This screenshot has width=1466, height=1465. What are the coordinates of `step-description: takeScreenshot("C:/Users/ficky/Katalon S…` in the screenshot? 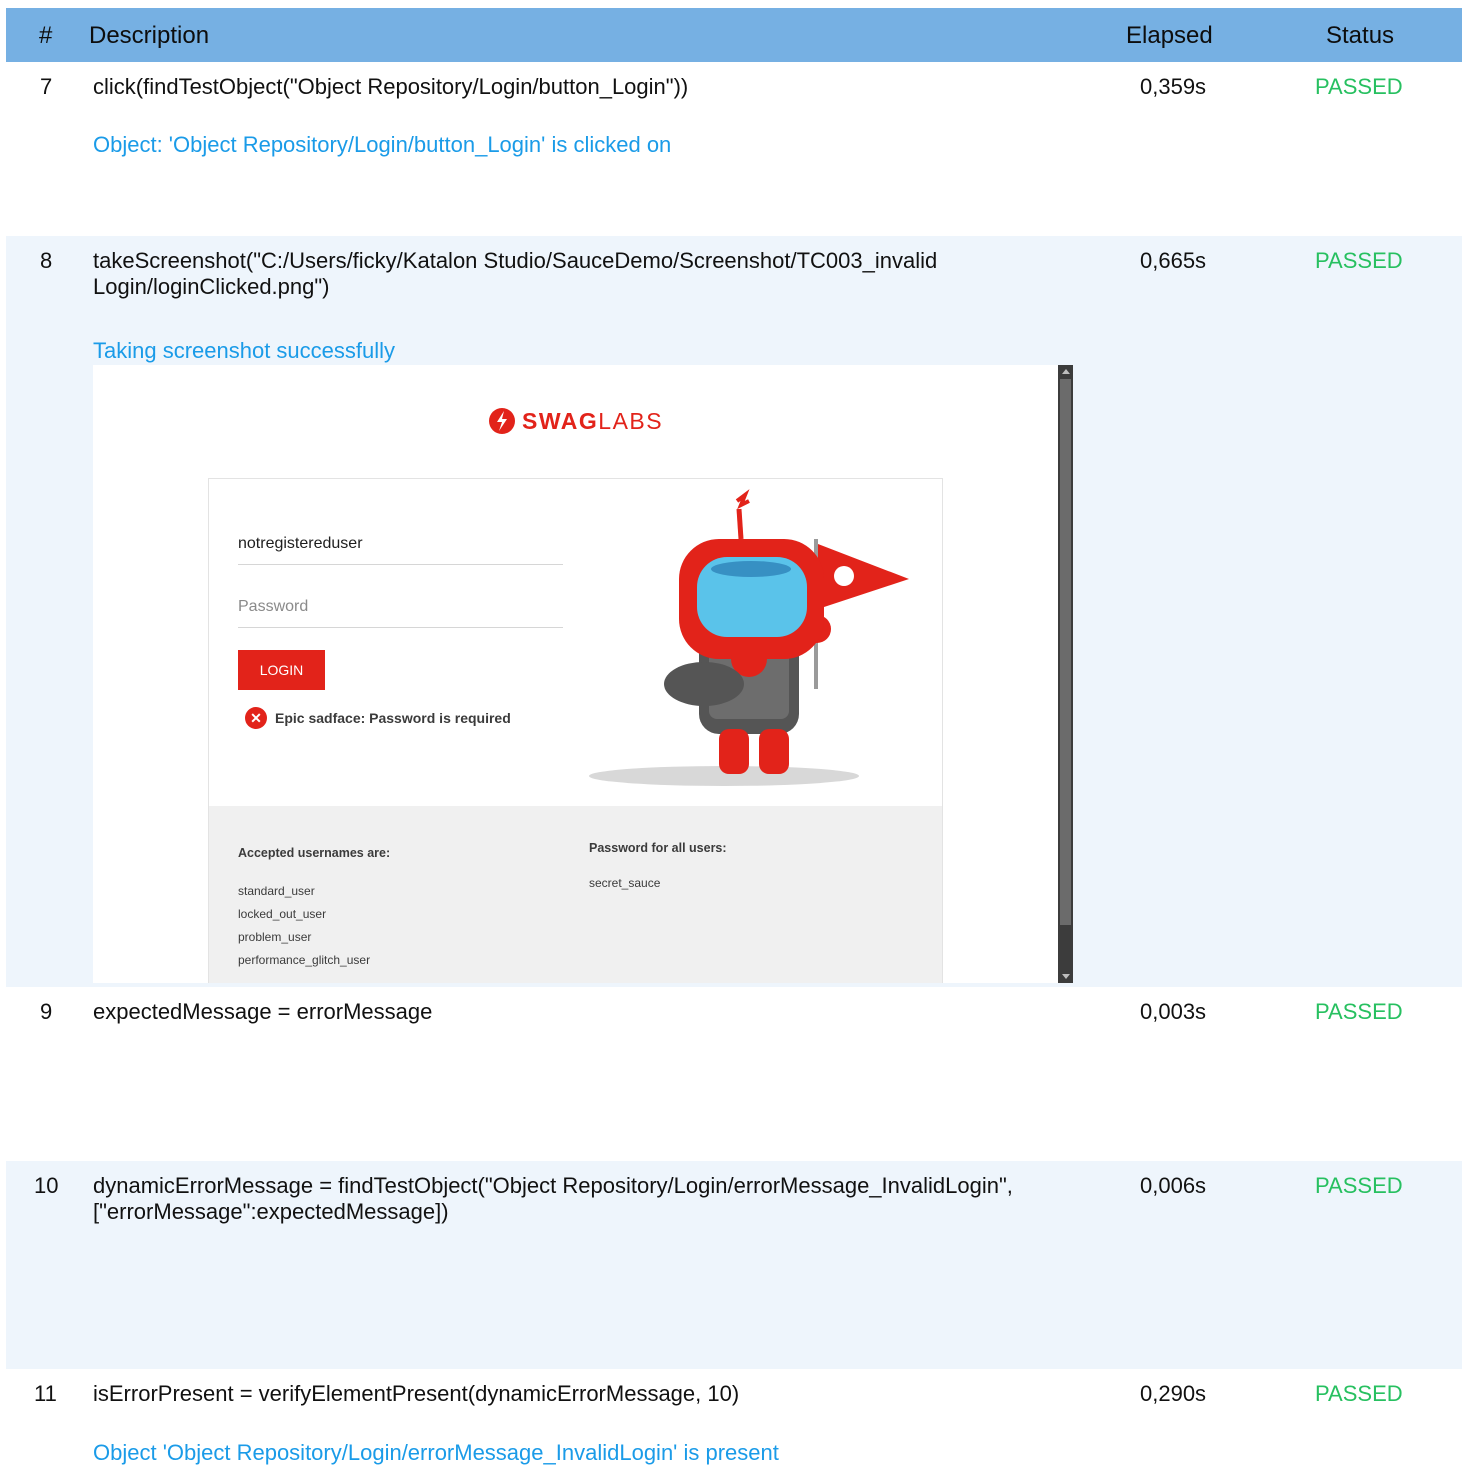 It's located at (515, 273).